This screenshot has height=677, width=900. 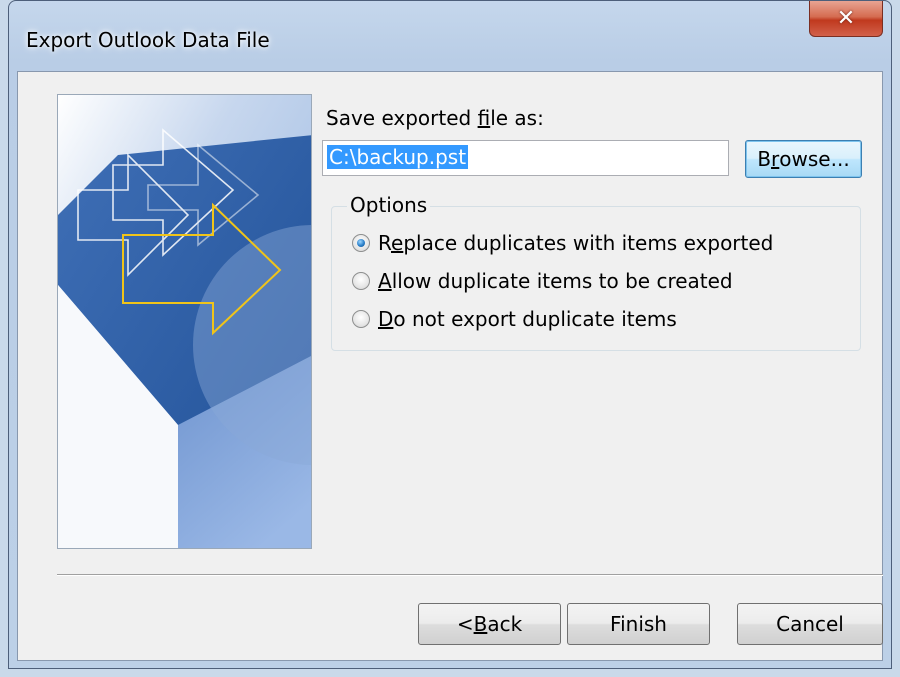 I want to click on close-icon: ✕, so click(x=846, y=18).